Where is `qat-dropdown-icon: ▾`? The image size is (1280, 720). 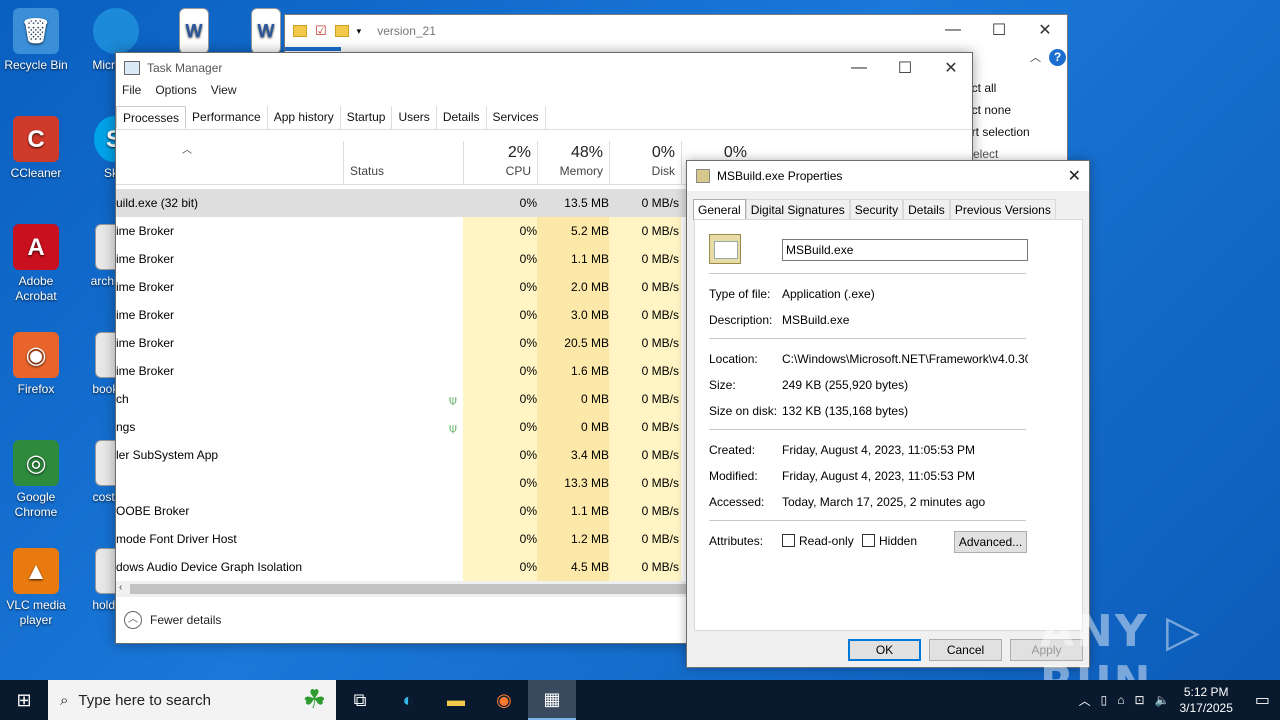 qat-dropdown-icon: ▾ is located at coordinates (359, 31).